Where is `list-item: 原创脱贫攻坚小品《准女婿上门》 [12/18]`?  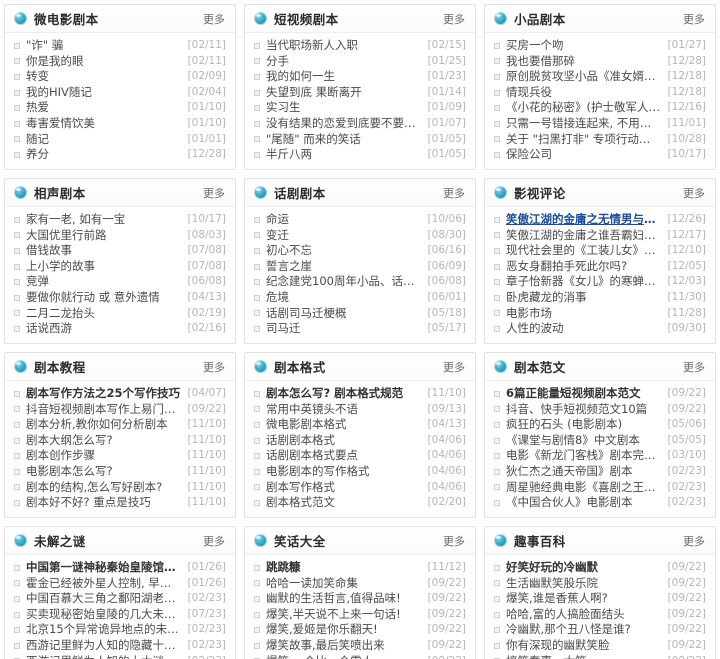 list-item: 原创脱贫攻坚小品《准女婿上门》 [12/18] is located at coordinates (600, 77).